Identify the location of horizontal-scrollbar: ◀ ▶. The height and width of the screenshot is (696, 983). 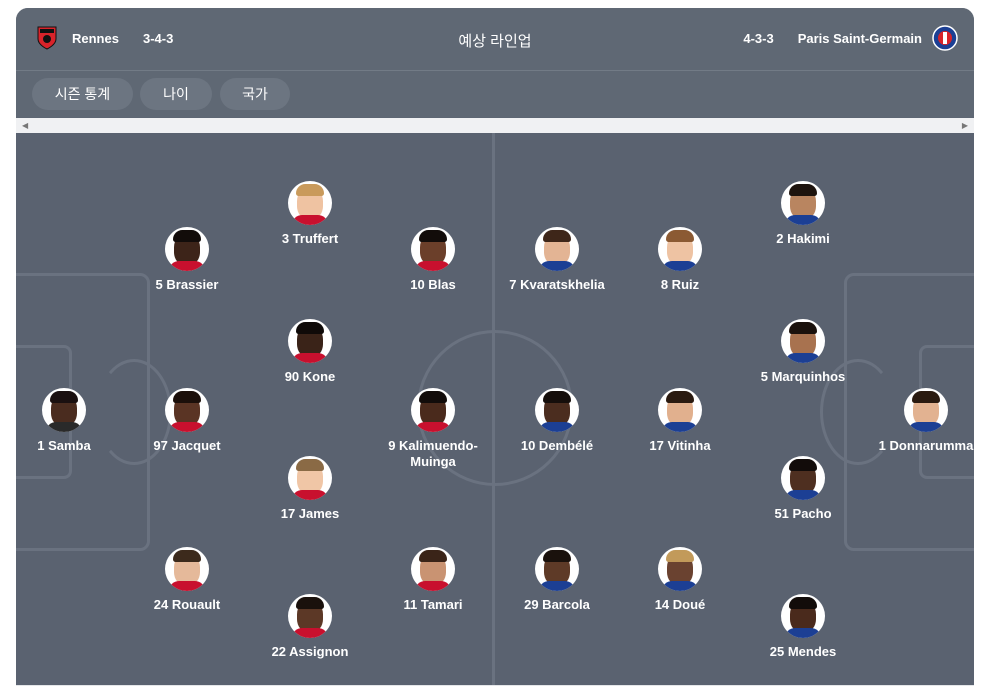
(495, 125).